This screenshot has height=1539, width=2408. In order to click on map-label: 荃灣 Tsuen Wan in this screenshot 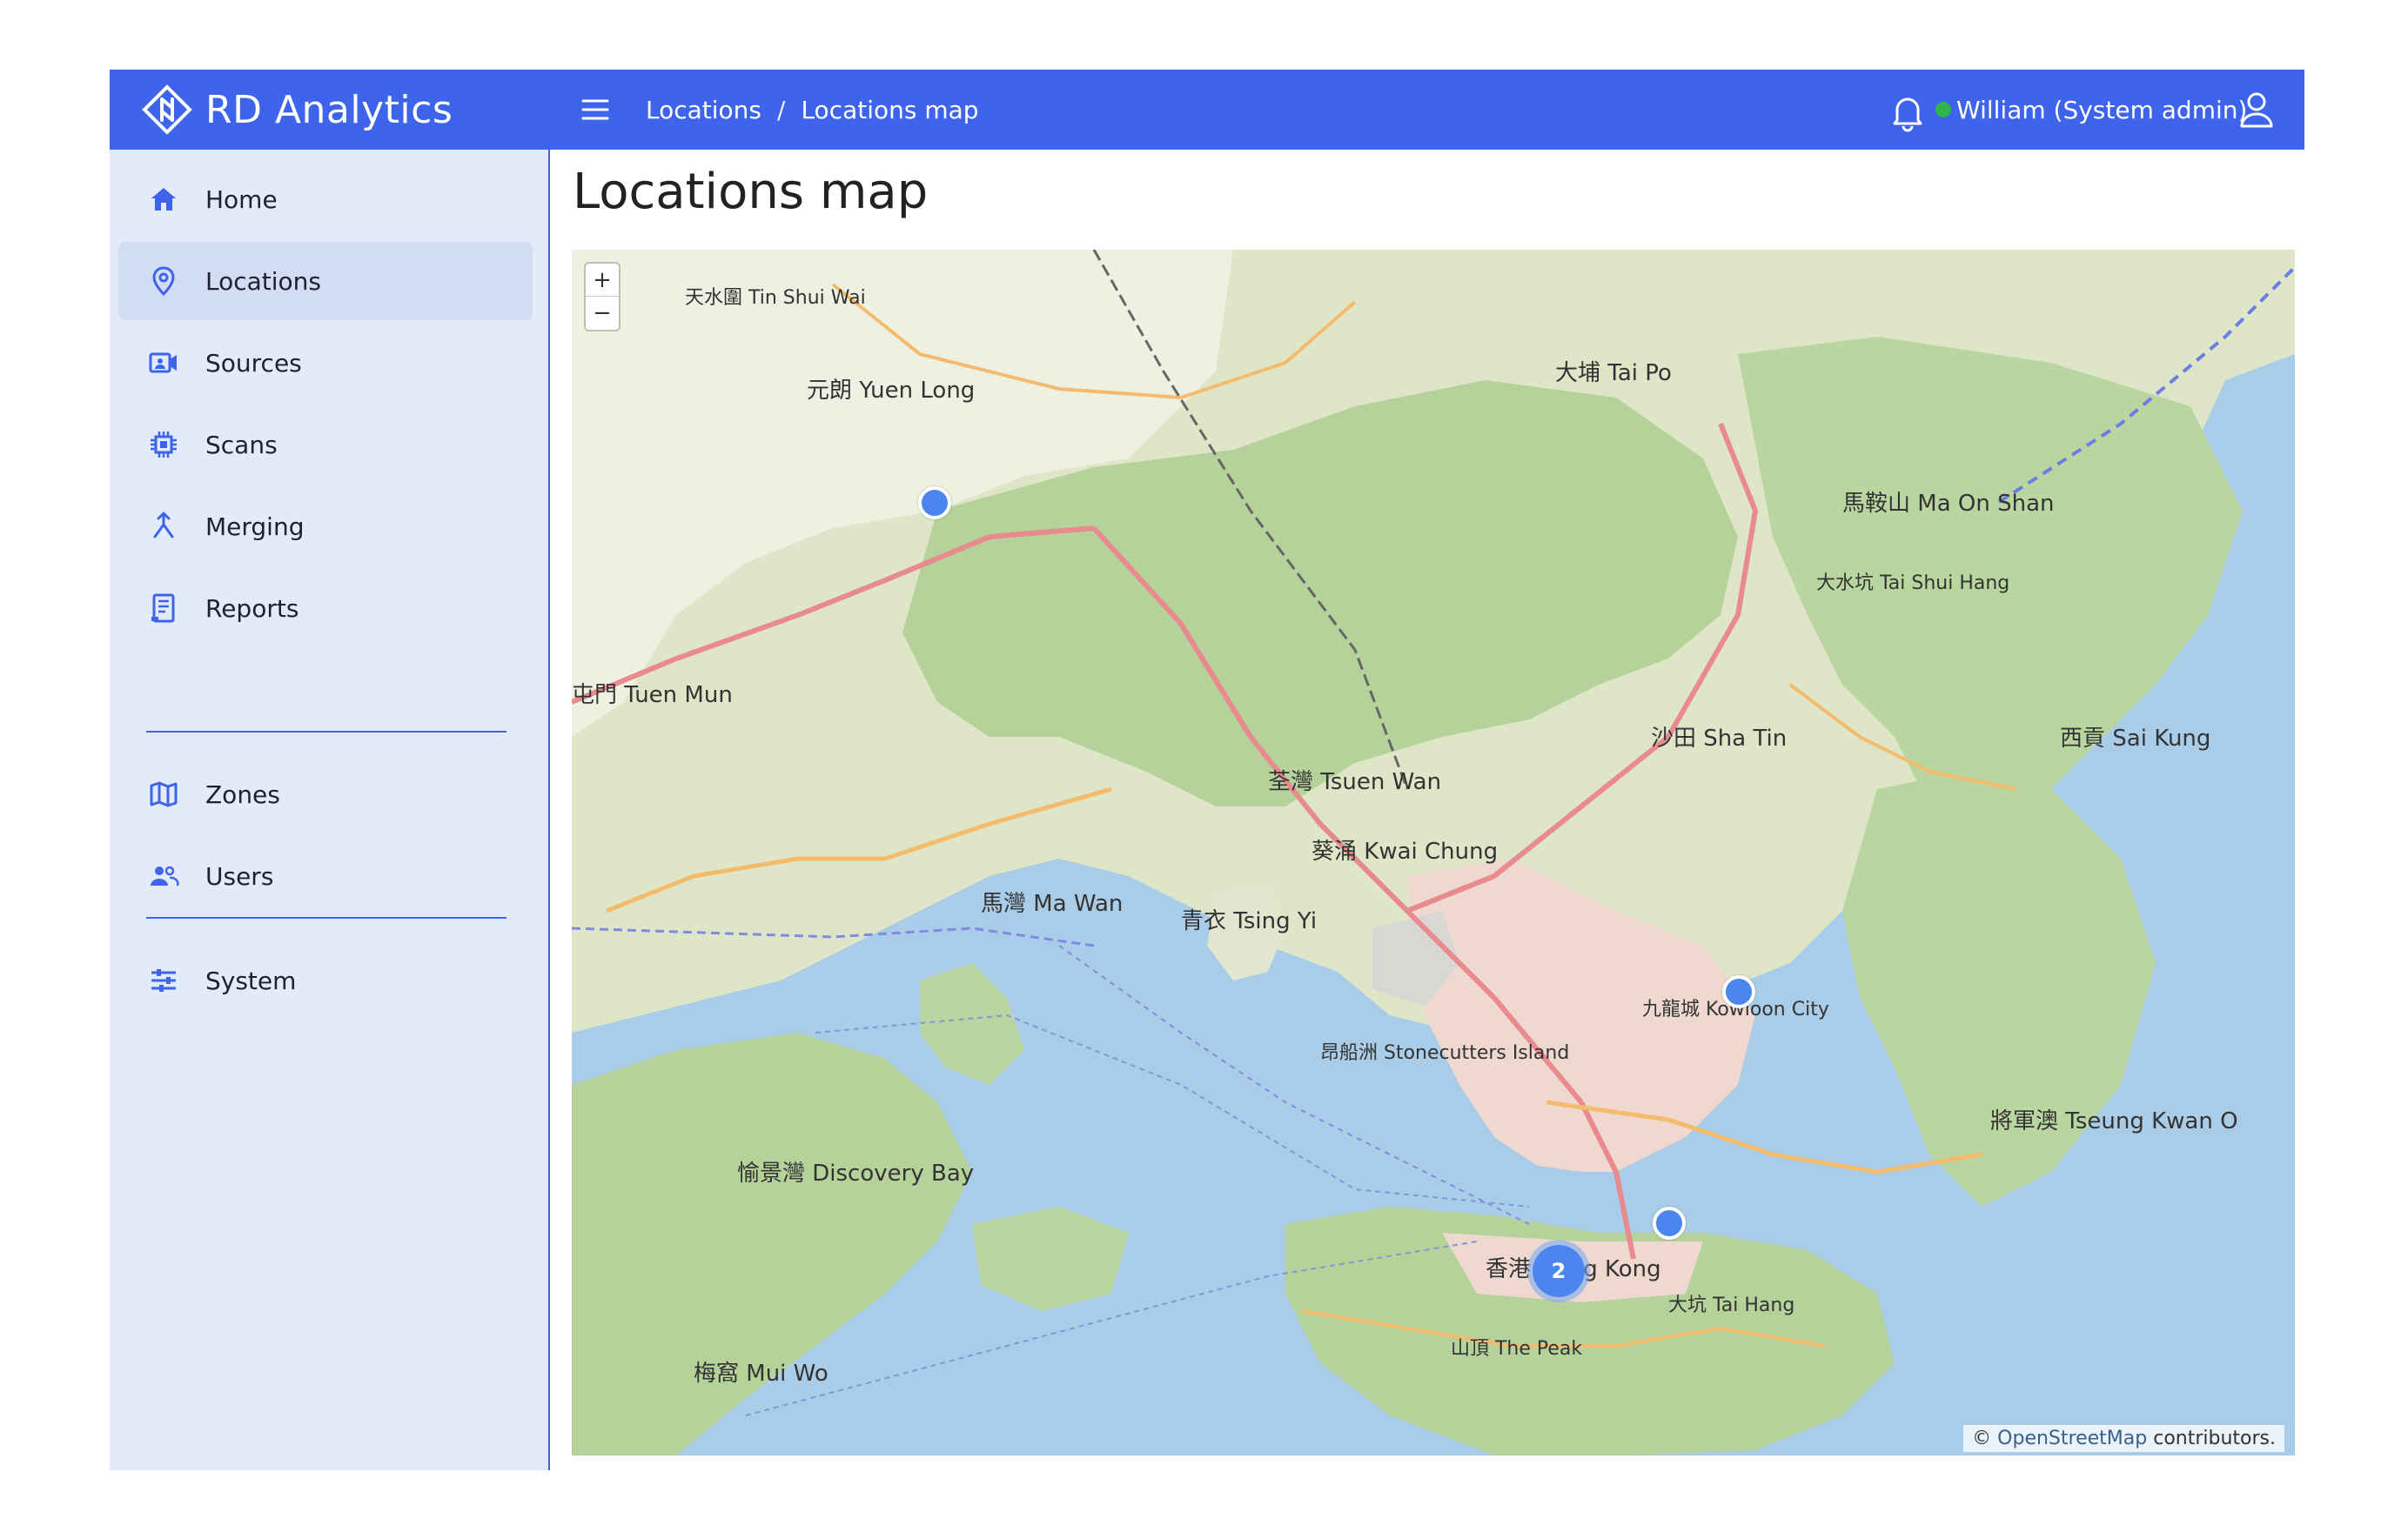, I will do `click(1354, 782)`.